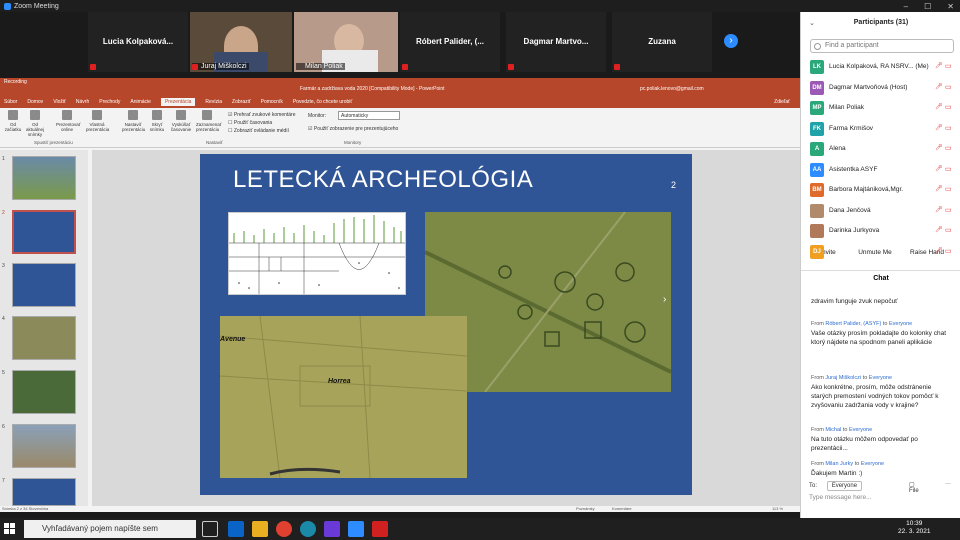 This screenshot has height=540, width=960. Describe the element at coordinates (882, 46) in the screenshot. I see `participant-search-input: Find a participant` at that location.